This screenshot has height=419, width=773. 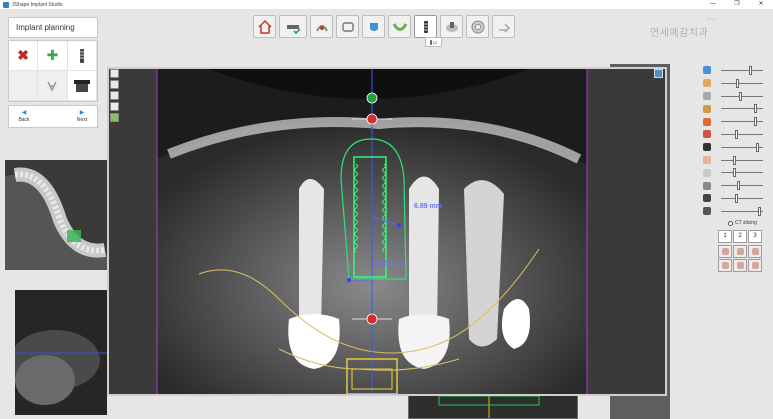 What do you see at coordinates (730, 223) in the screenshot?
I see `ct-slicing-radio` at bounding box center [730, 223].